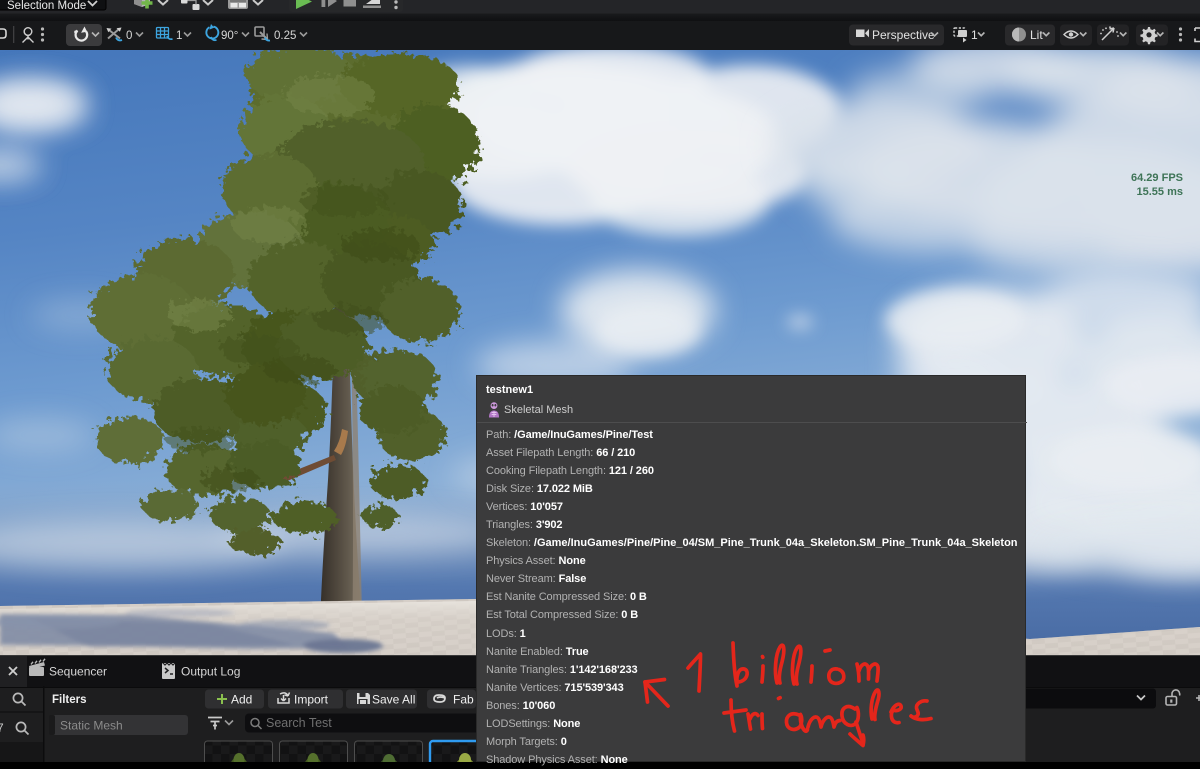  Describe the element at coordinates (1157, 178) in the screenshot. I see `svg-text: 64.29 FPS` at that location.